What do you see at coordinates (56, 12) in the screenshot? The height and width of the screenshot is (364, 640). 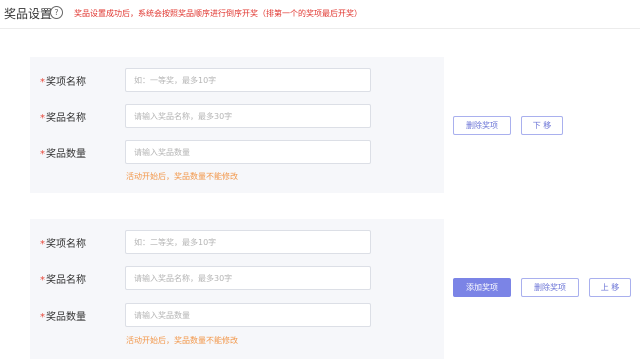 I see `help-circle-icon: ?` at bounding box center [56, 12].